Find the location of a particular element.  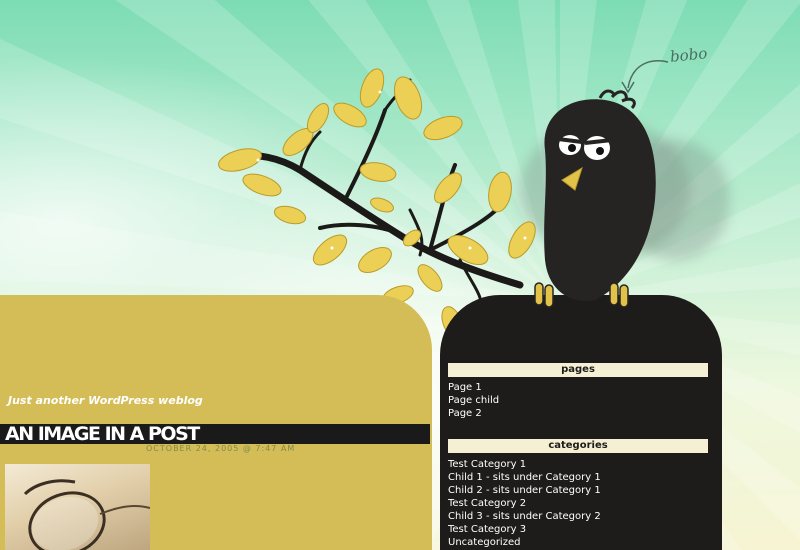

category-link: Child 2 - sits under Category 1 is located at coordinates (524, 490).